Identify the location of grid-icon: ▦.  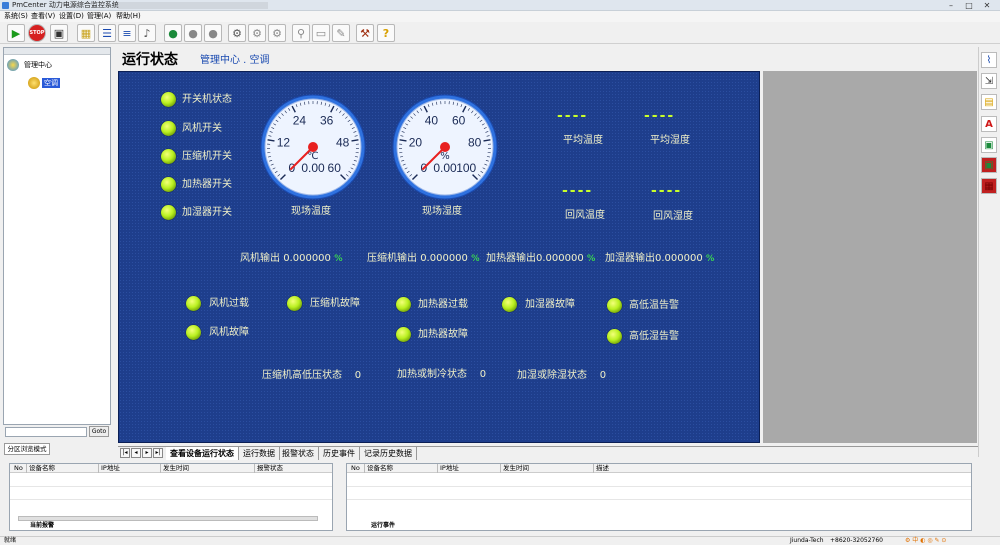
(989, 186).